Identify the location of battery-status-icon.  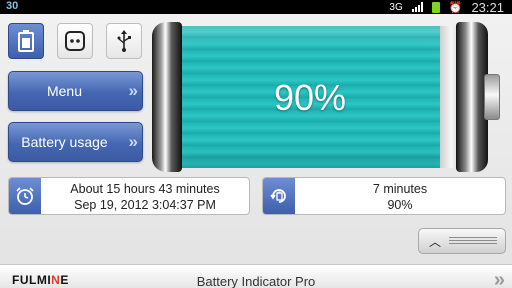
(435, 7).